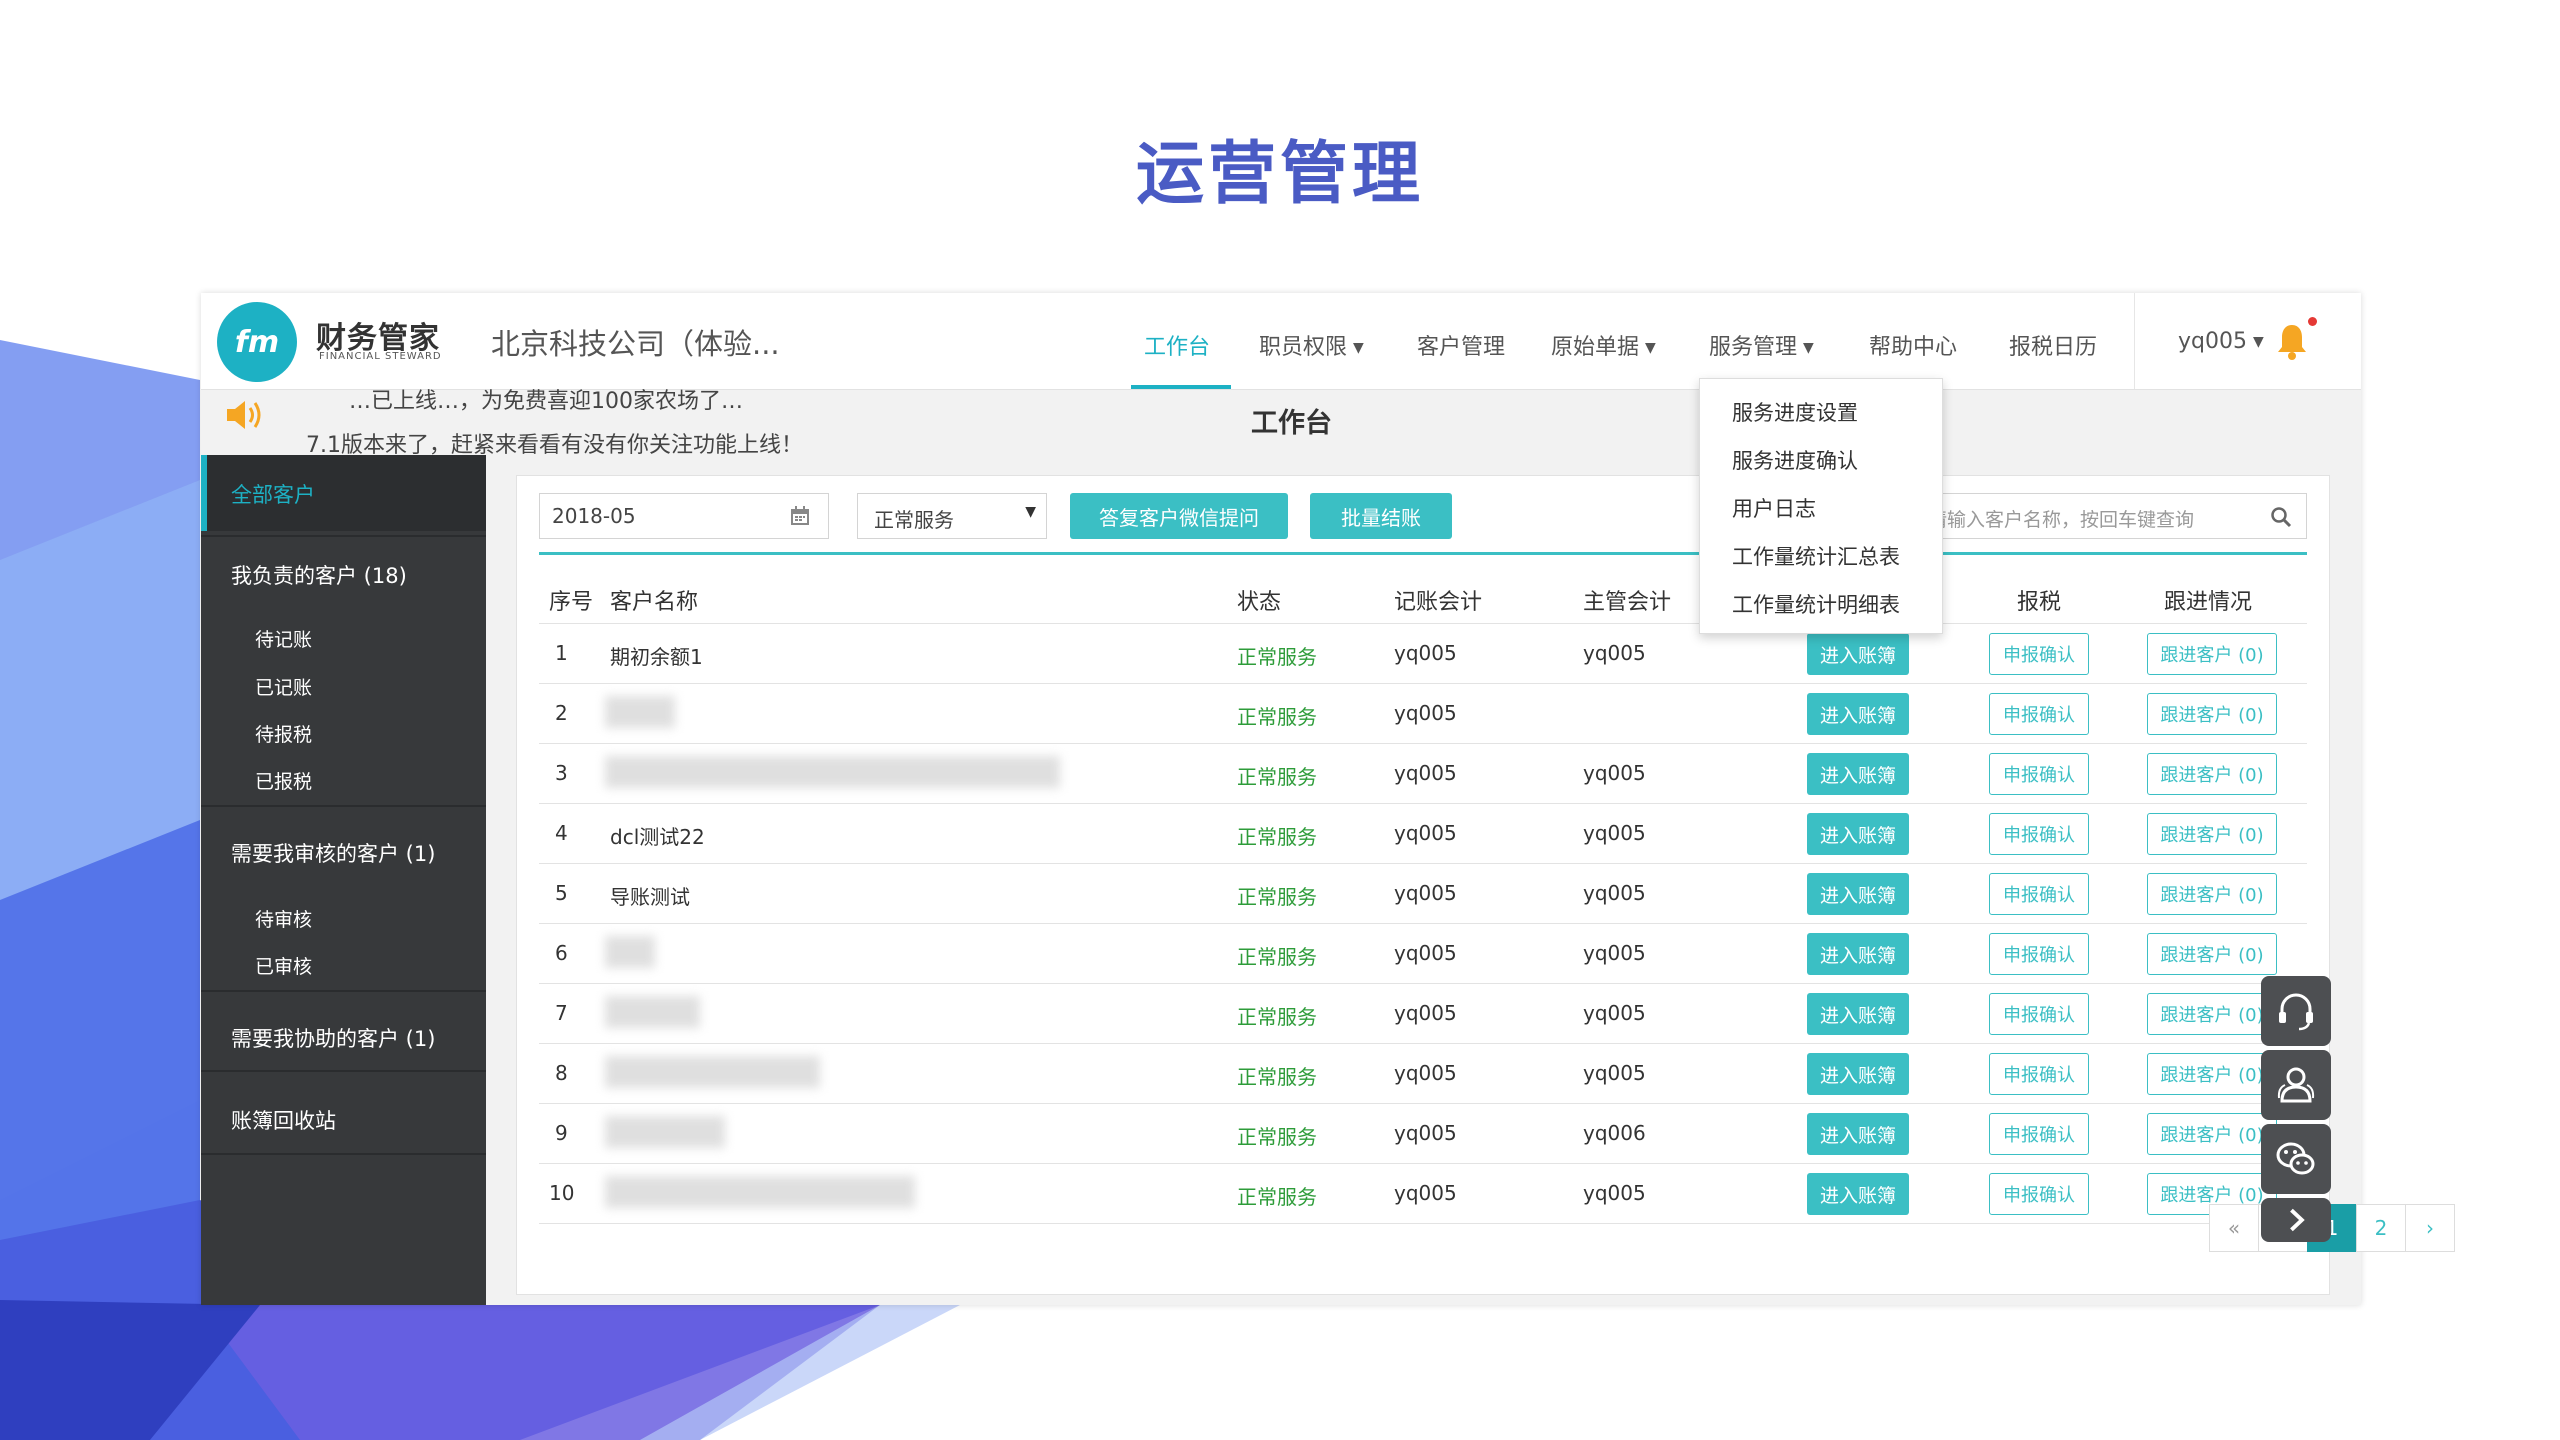 This screenshot has height=1440, width=2560. I want to click on customer-name: 期初余额1, so click(656, 655).